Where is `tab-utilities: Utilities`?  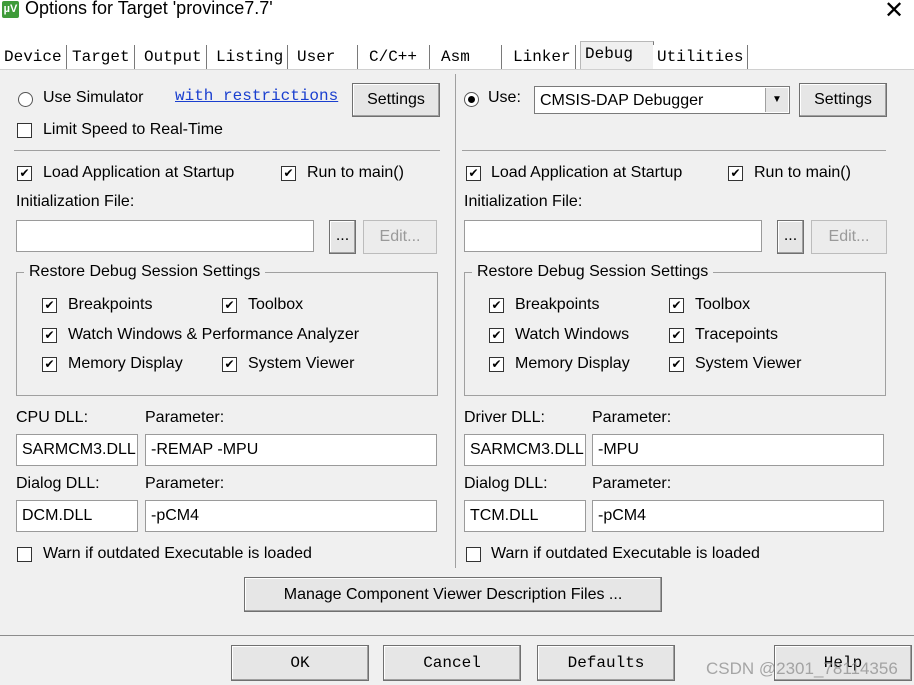
tab-utilities: Utilities is located at coordinates (701, 57).